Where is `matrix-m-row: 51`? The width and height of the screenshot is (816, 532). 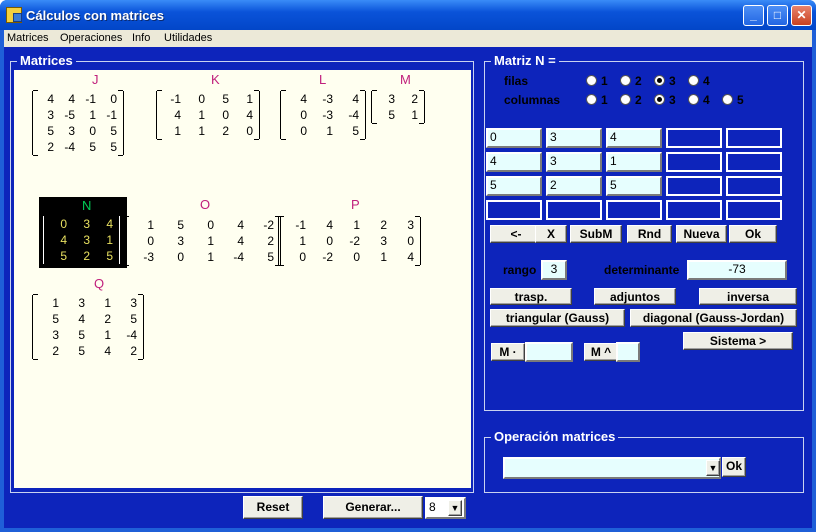 matrix-m-row: 51 is located at coordinates (395, 115).